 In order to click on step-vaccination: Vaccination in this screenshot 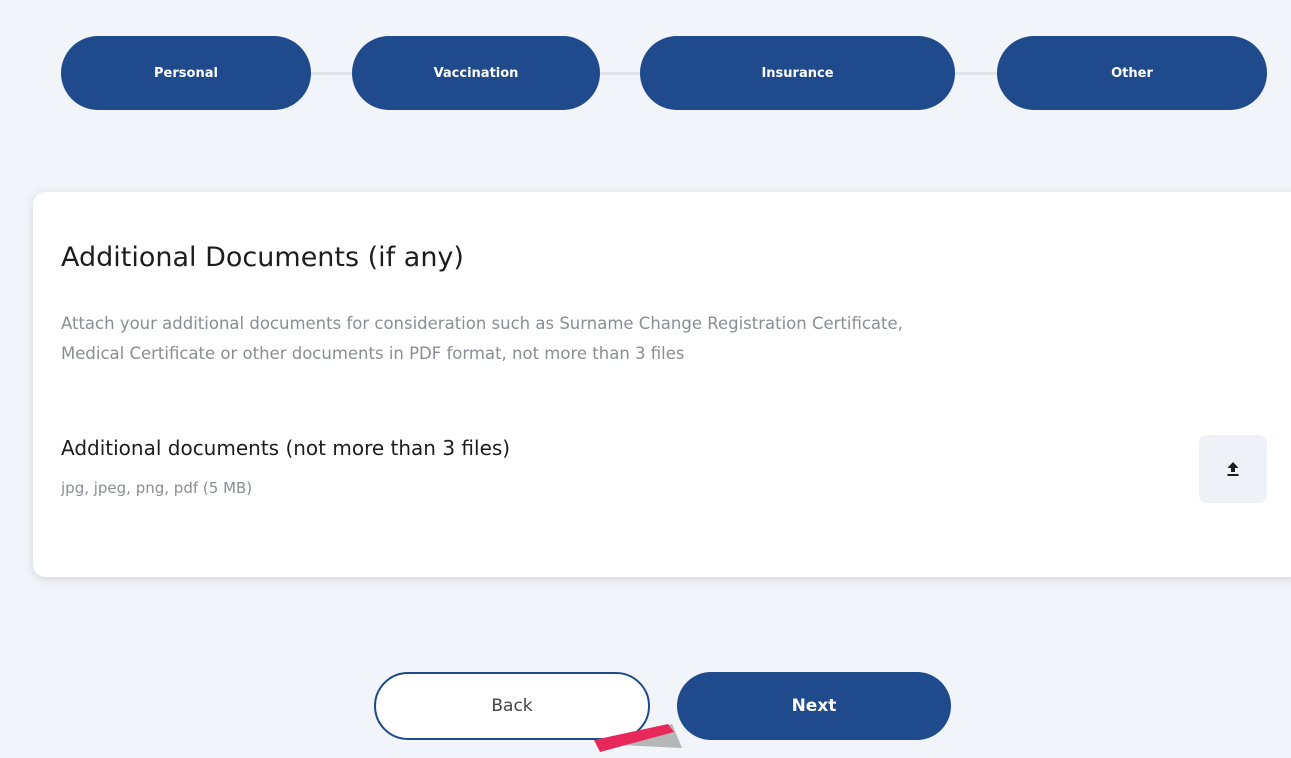, I will do `click(476, 73)`.